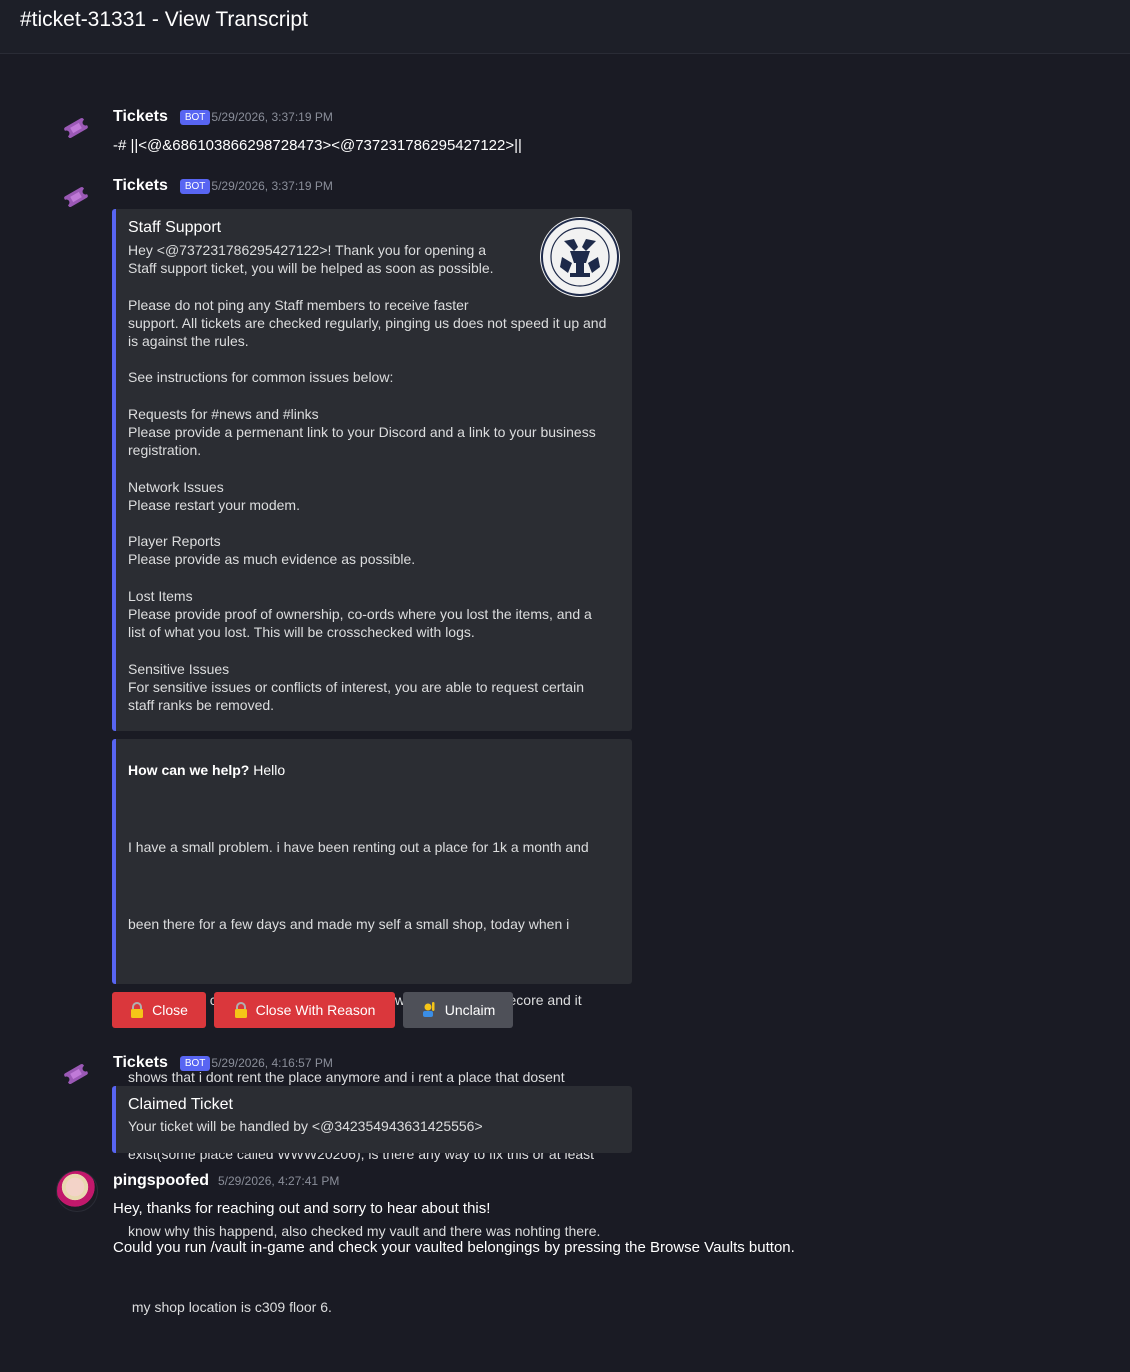 The width and height of the screenshot is (1130, 1372). Describe the element at coordinates (170, 1010) in the screenshot. I see `close-button-label: Close` at that location.